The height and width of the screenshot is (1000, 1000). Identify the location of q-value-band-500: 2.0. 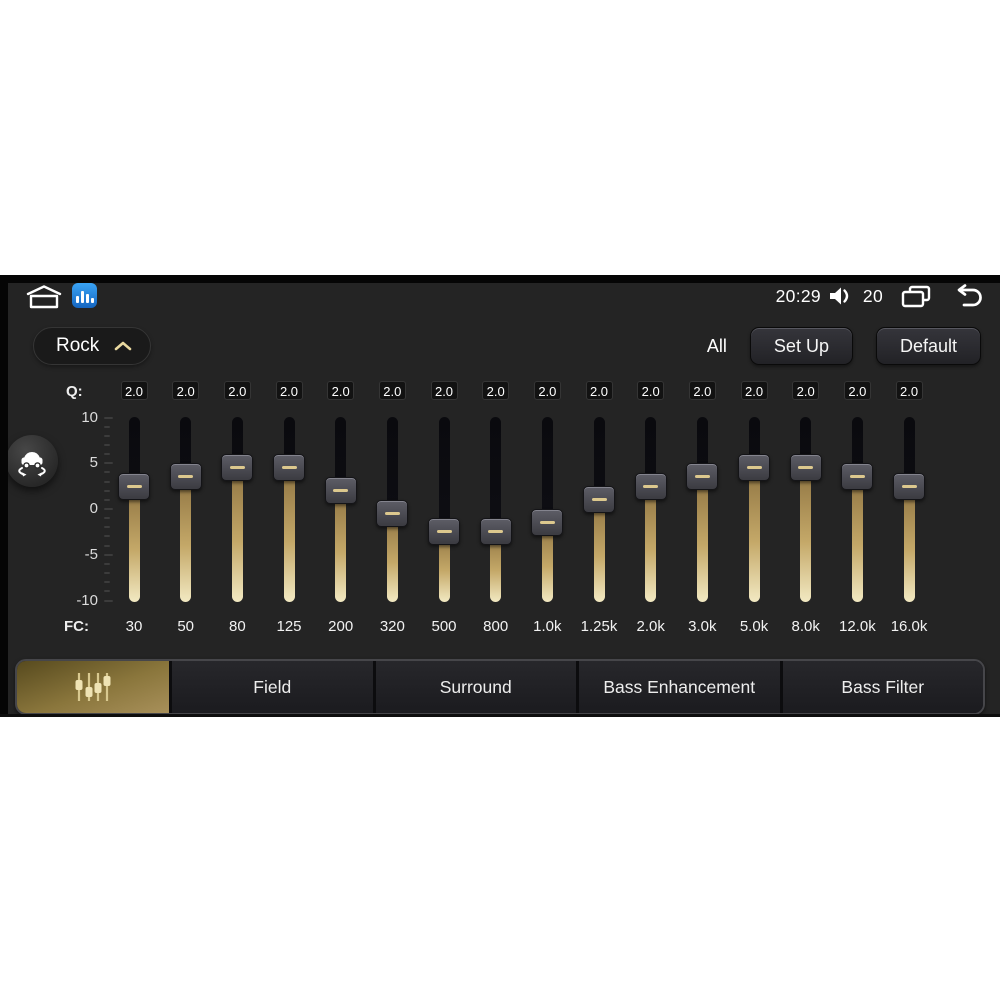
(444, 390).